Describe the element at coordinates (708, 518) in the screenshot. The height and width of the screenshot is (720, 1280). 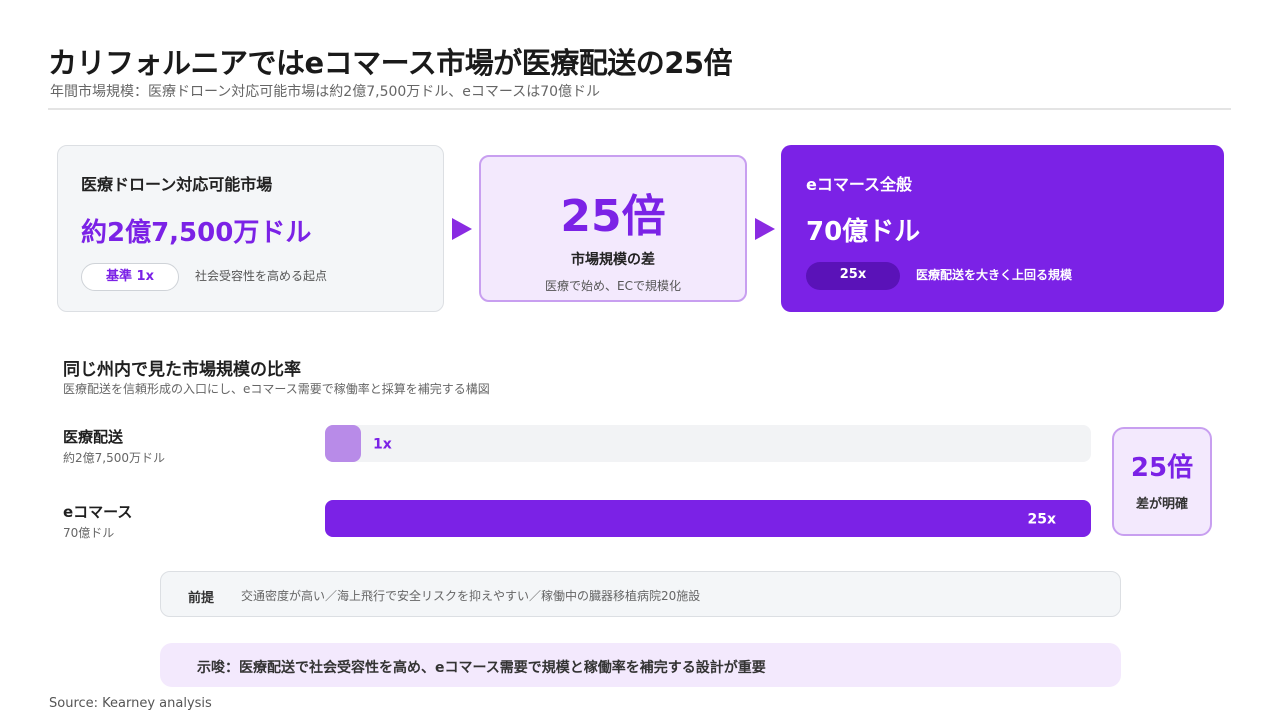
I see `bar-ecommerce` at that location.